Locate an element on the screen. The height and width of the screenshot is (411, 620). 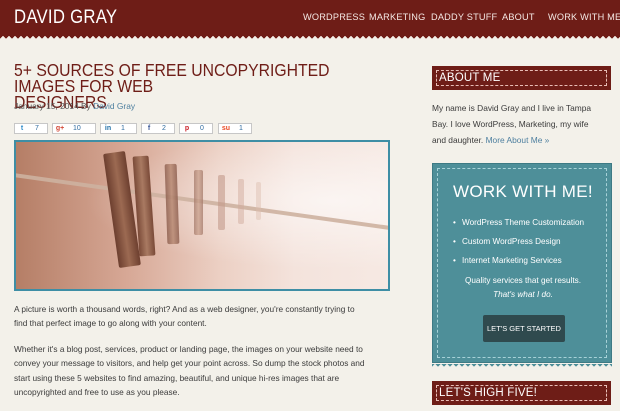
about-me-widget-header: ABOUT ME is located at coordinates (521, 78).